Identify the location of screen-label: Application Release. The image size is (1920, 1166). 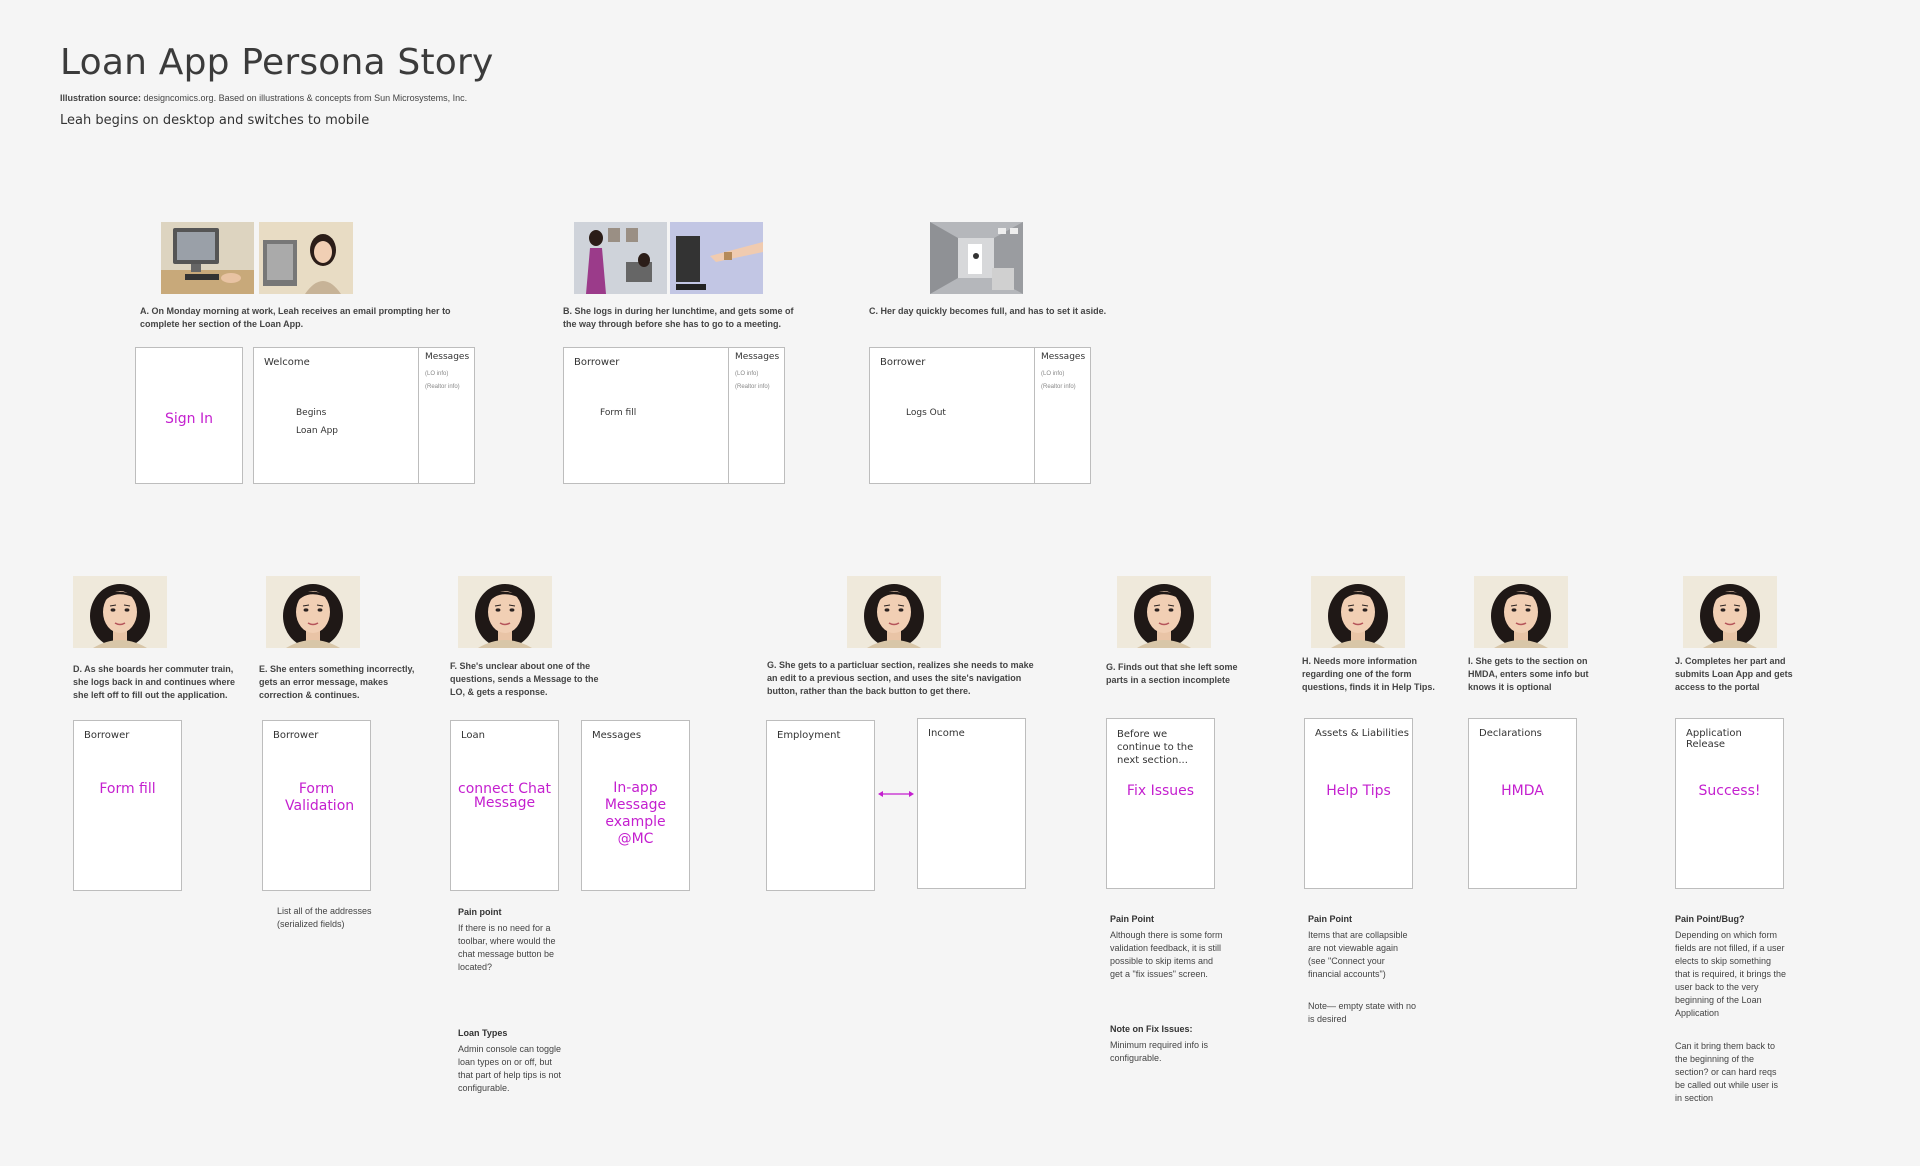
(1714, 739).